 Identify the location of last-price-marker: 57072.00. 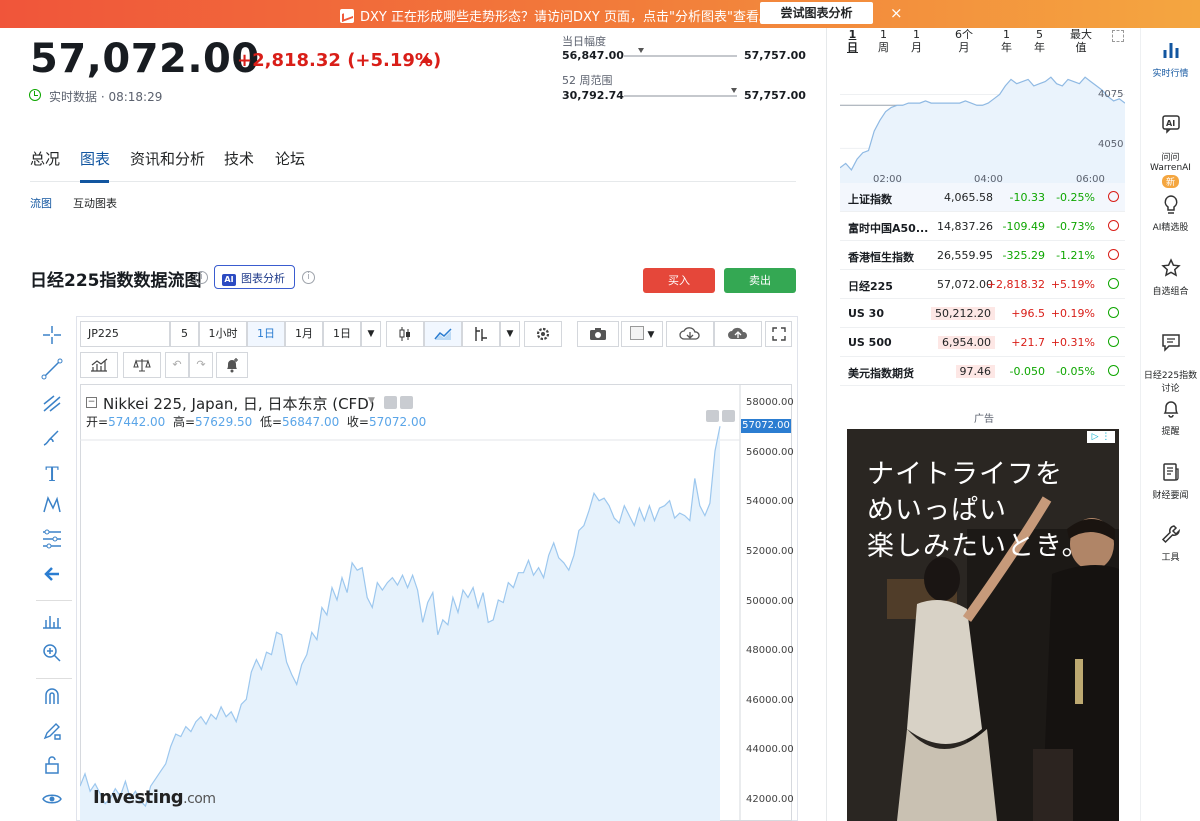
(766, 426).